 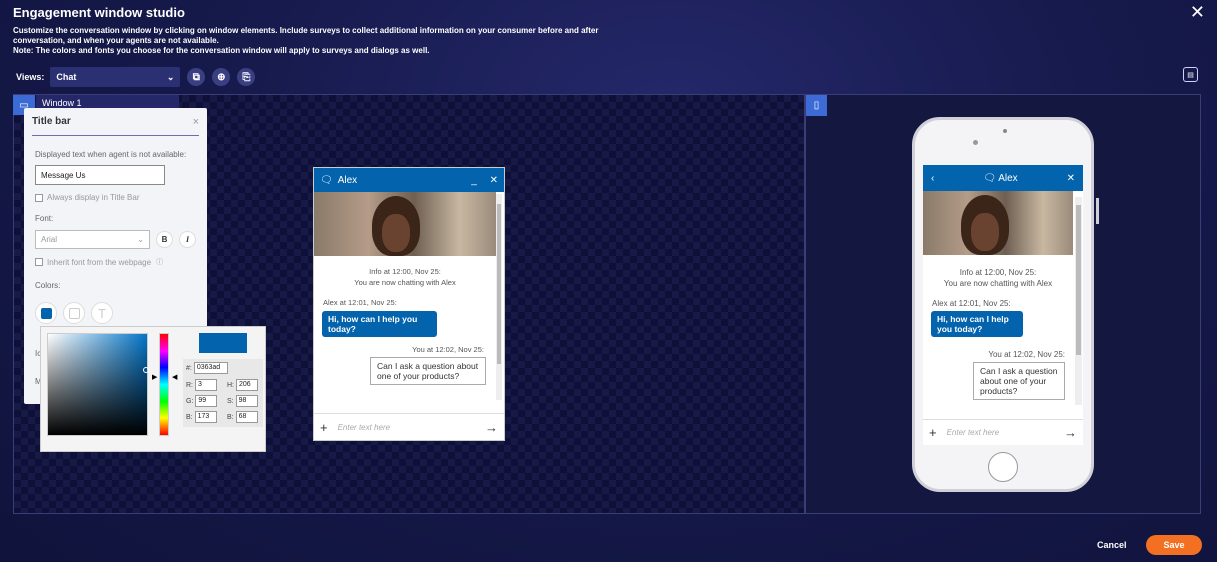 What do you see at coordinates (326, 180) in the screenshot?
I see `chat-bubble-icon: 🗨` at bounding box center [326, 180].